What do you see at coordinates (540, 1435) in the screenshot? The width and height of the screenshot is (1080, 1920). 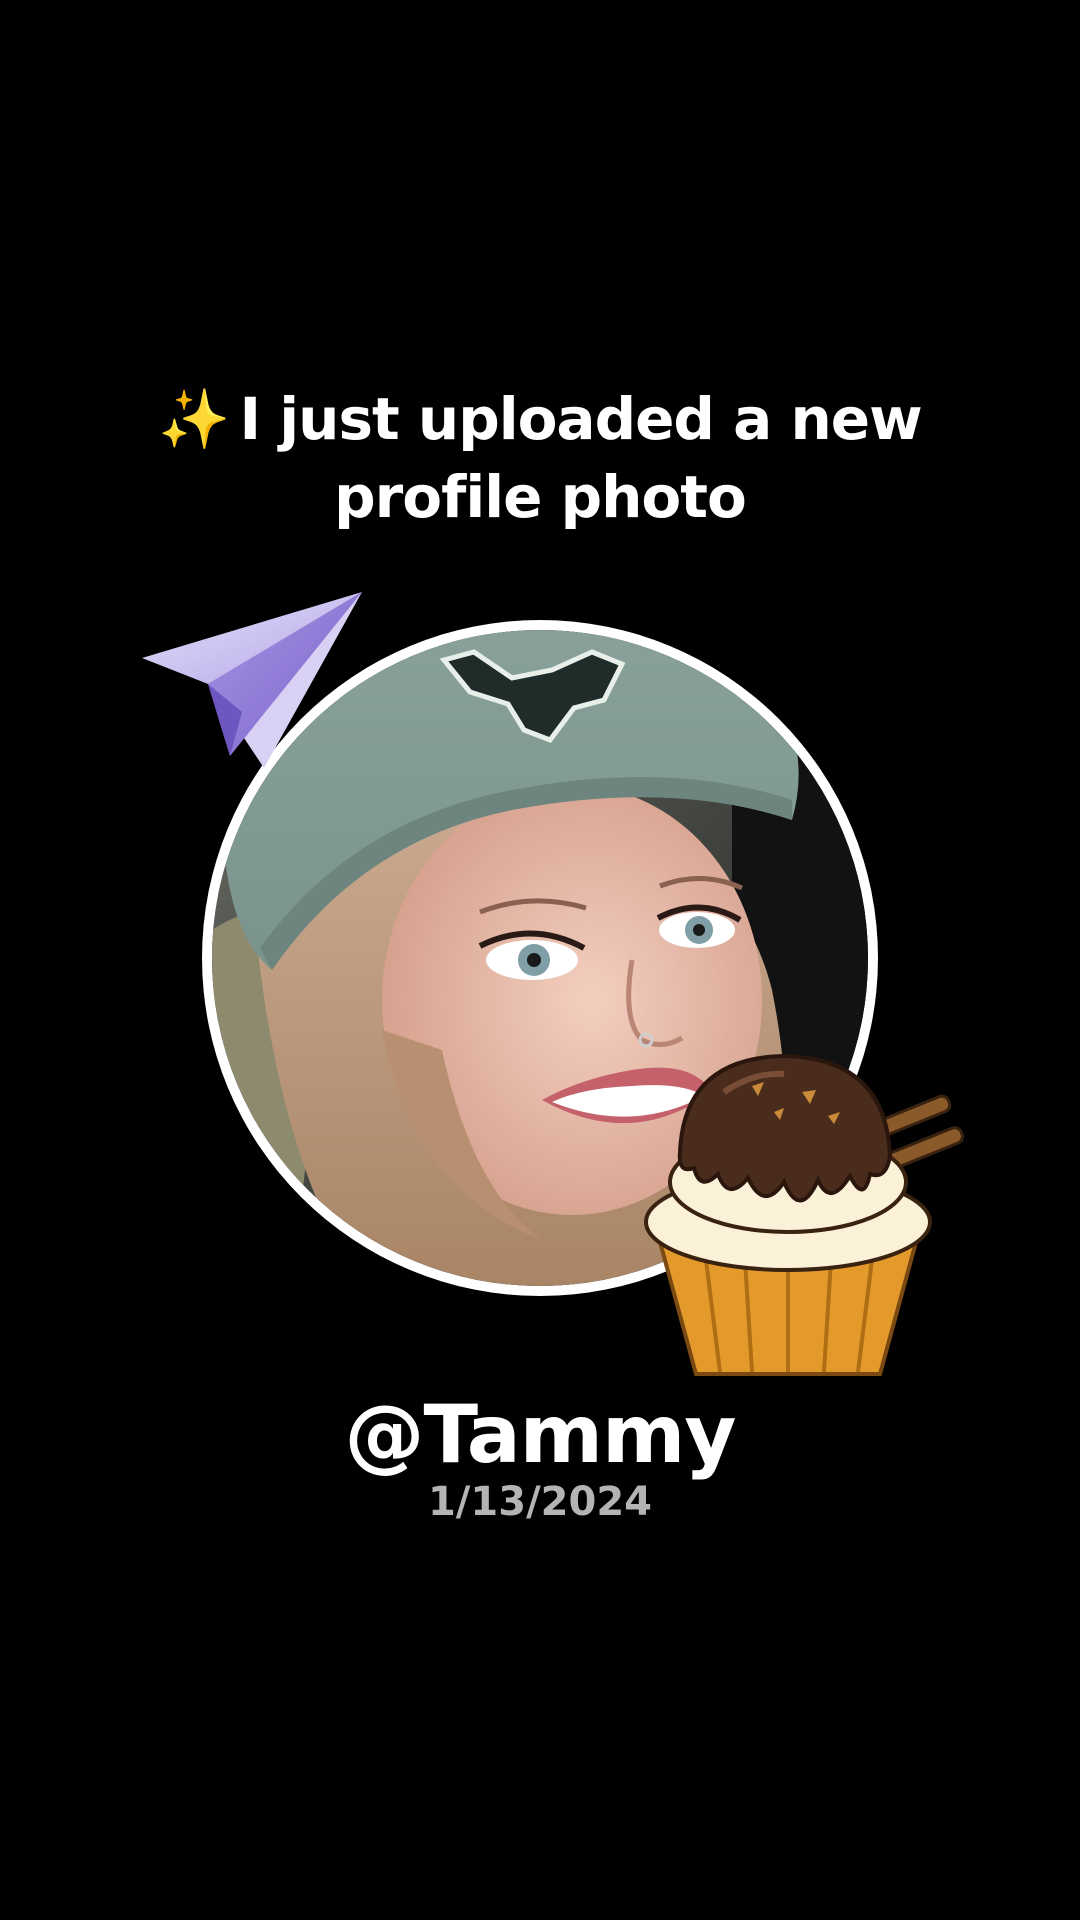 I see `profile-handle: @Tammy` at bounding box center [540, 1435].